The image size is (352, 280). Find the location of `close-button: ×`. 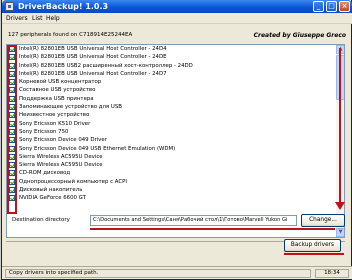

close-button: × is located at coordinates (344, 6).